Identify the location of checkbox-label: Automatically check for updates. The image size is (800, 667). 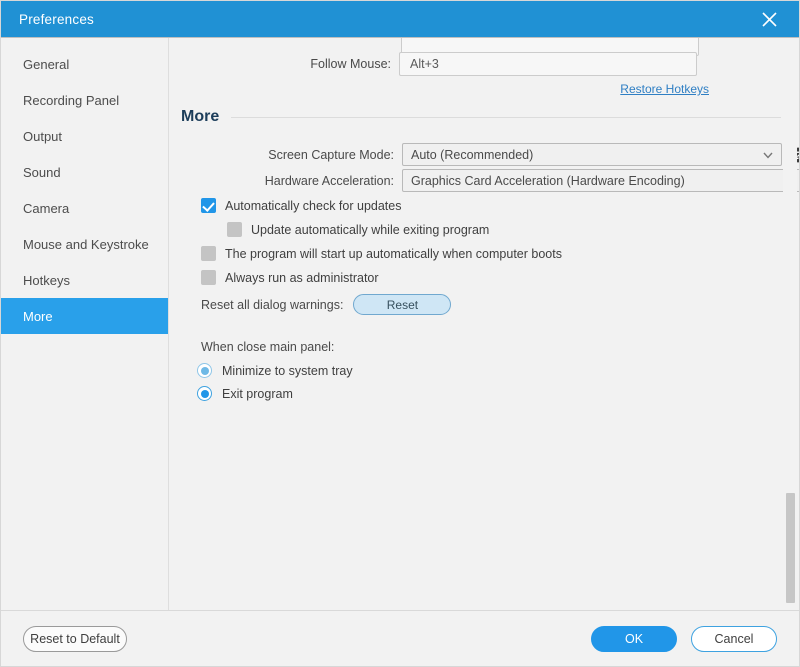
(313, 205).